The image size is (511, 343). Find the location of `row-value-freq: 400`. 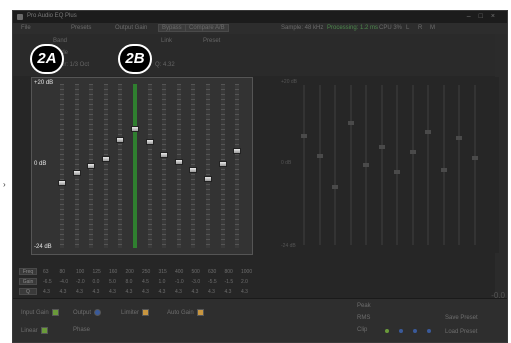

row-value-freq: 400 is located at coordinates (179, 272).